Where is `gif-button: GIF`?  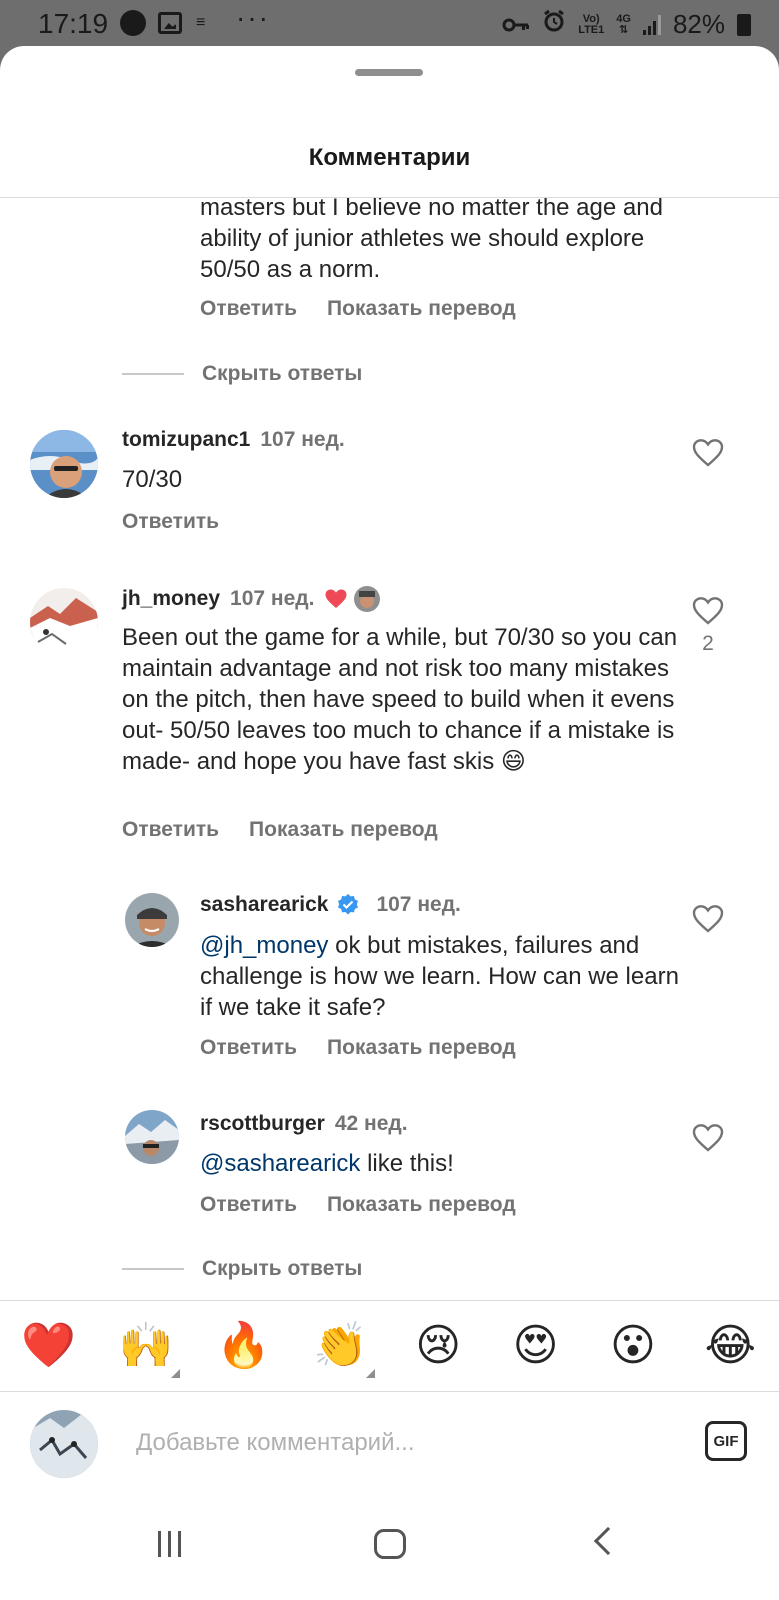
gif-button: GIF is located at coordinates (726, 1441).